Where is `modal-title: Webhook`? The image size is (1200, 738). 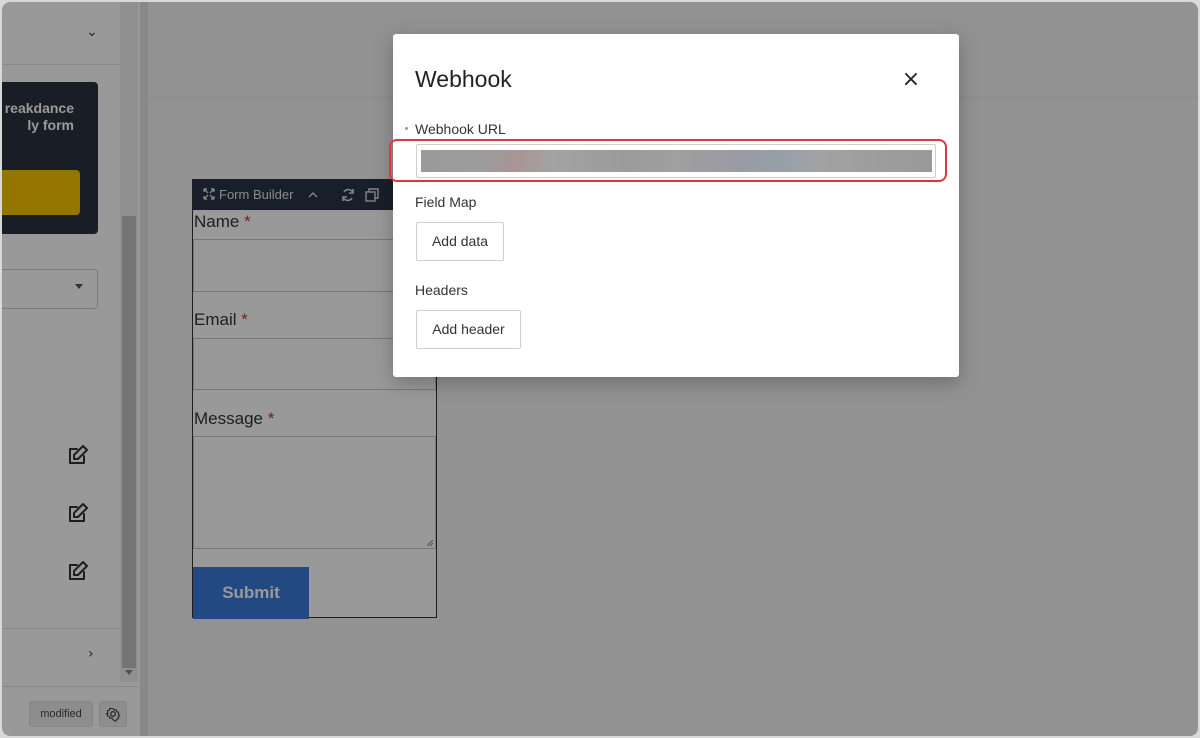 modal-title: Webhook is located at coordinates (463, 79).